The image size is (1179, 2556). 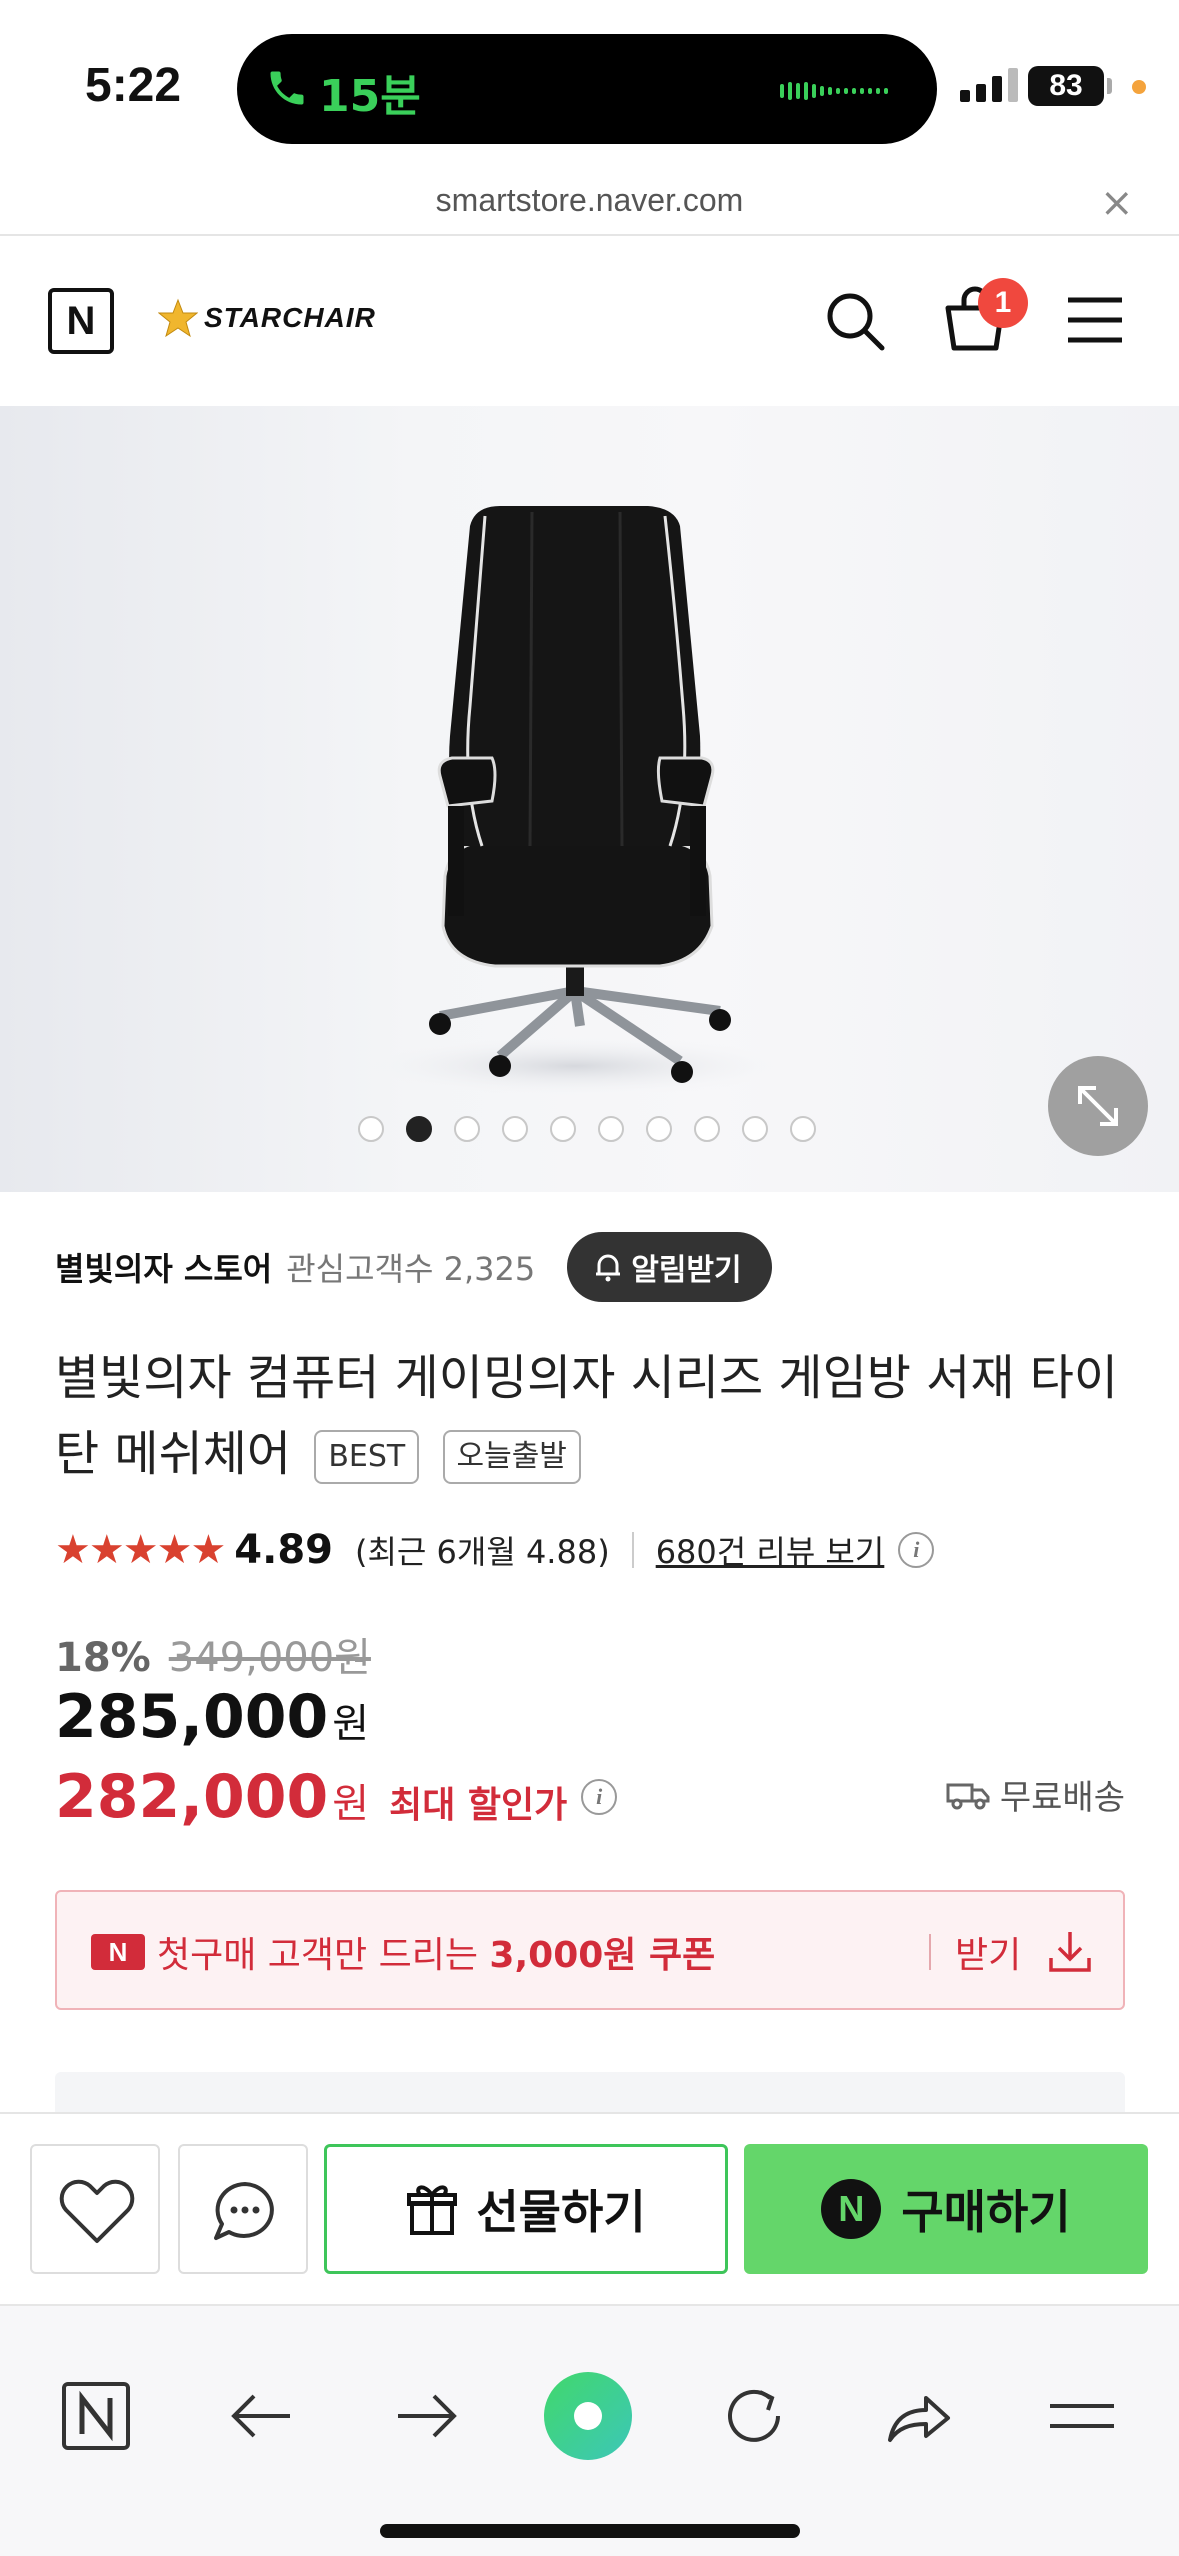 What do you see at coordinates (834, 91) in the screenshot?
I see `audio-wave-icon` at bounding box center [834, 91].